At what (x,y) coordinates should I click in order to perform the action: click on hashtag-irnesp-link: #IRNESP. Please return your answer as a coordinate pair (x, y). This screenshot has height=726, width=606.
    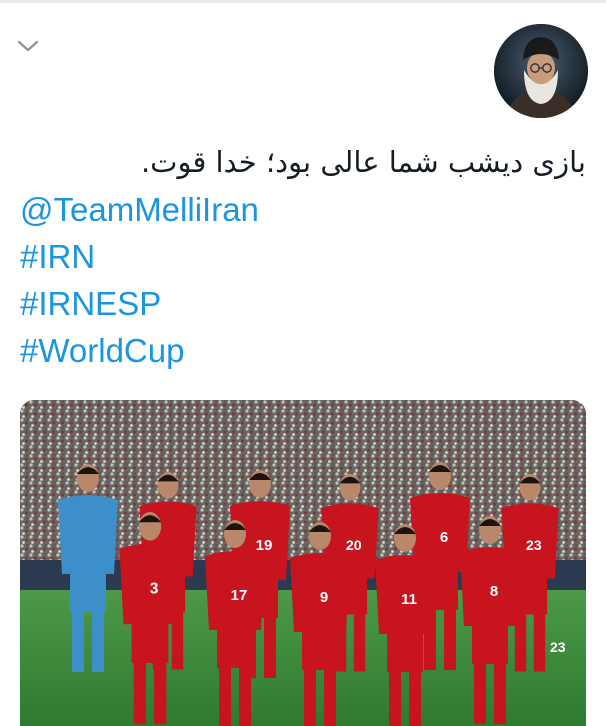
    Looking at the image, I should click on (303, 303).